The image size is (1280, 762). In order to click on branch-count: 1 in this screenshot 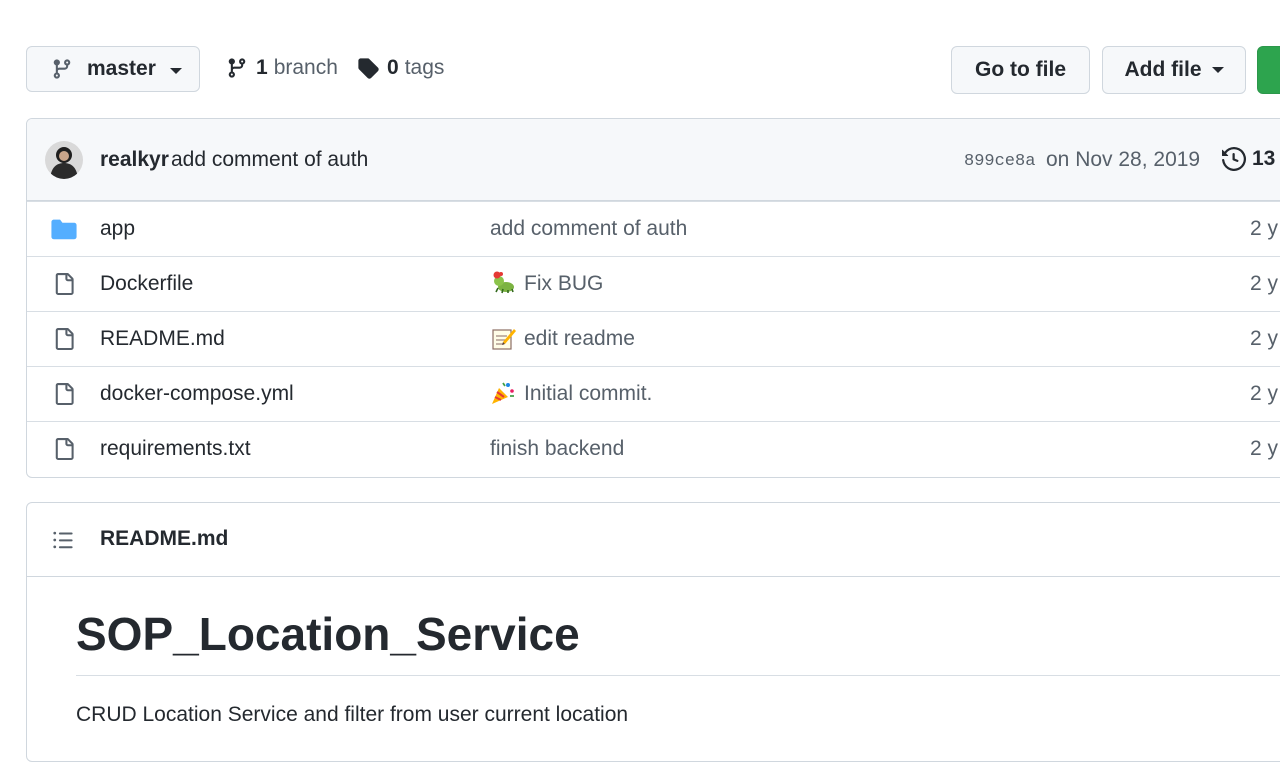, I will do `click(262, 67)`.